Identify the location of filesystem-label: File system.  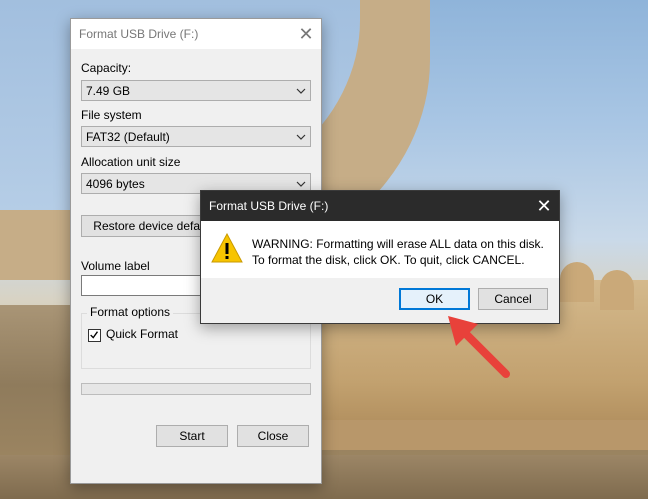
(111, 115).